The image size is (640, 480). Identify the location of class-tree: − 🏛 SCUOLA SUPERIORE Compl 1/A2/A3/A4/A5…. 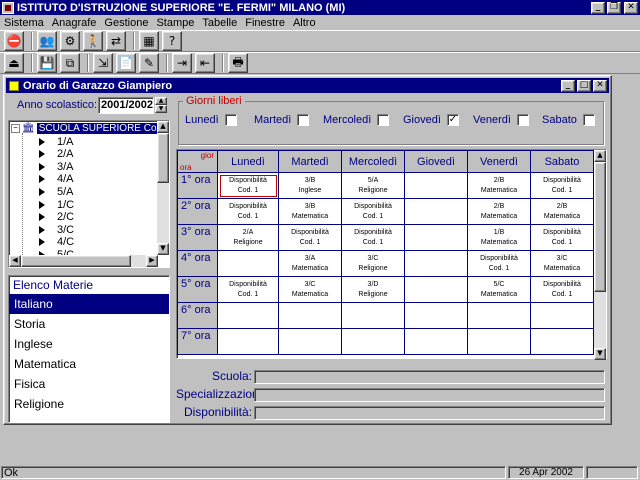
(89, 194).